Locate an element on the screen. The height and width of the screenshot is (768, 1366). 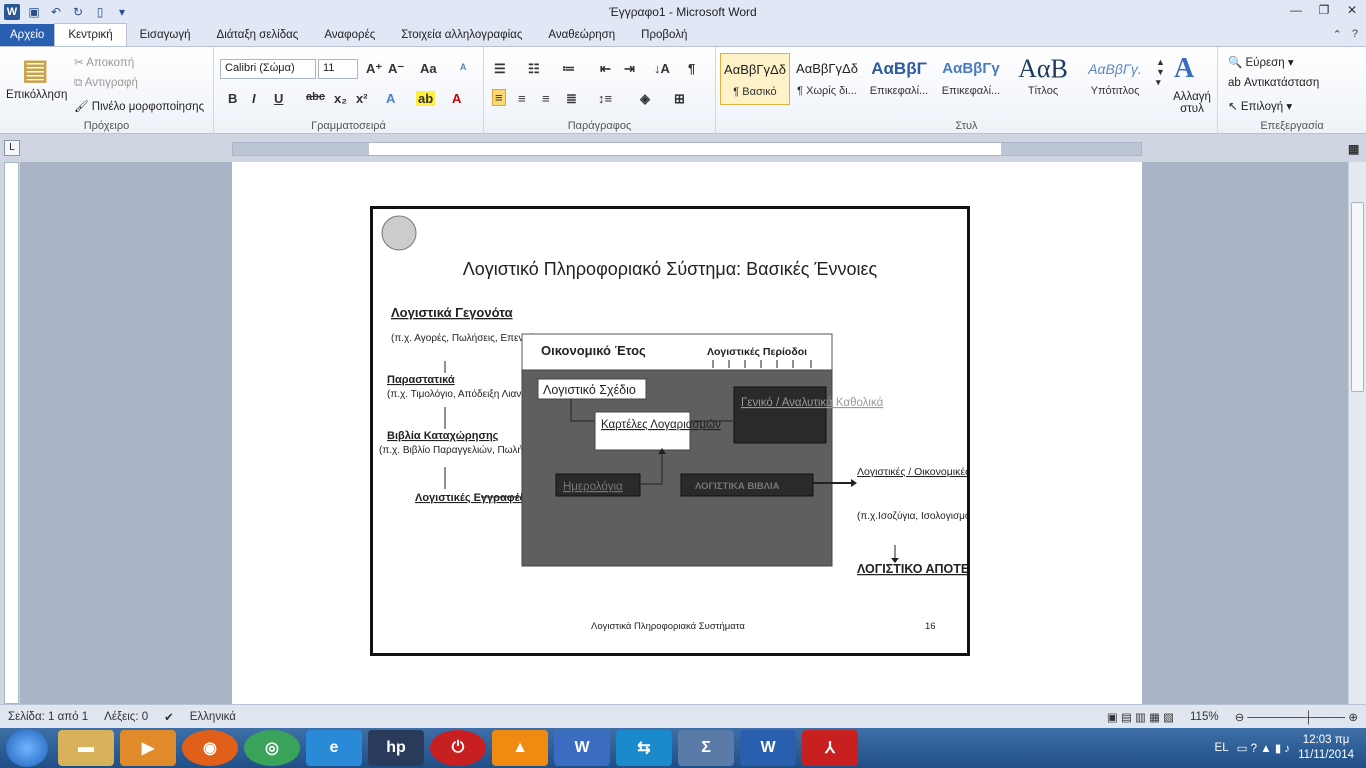
power-icon: ⏻ is located at coordinates (458, 748).